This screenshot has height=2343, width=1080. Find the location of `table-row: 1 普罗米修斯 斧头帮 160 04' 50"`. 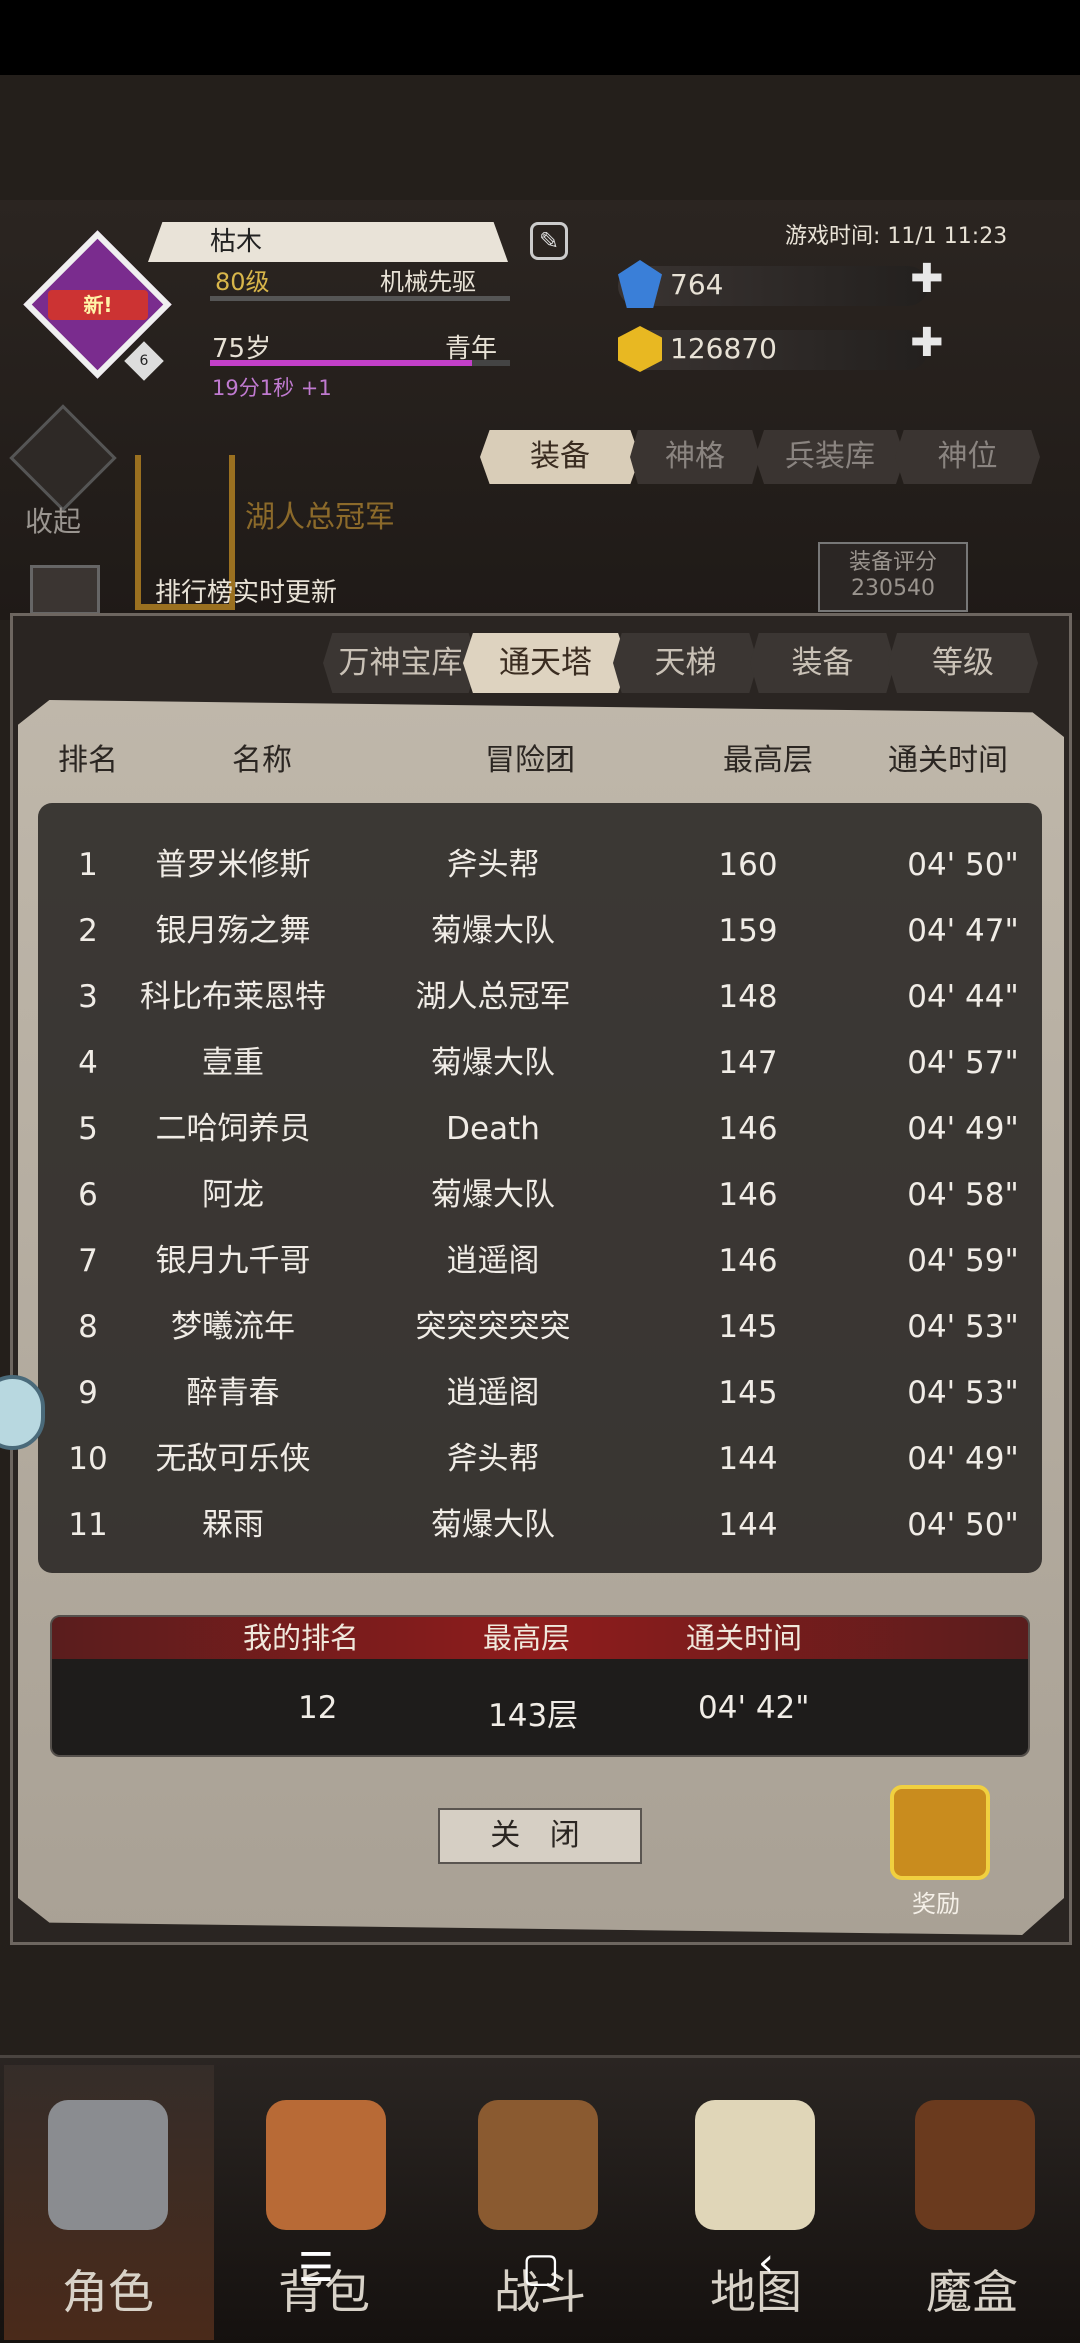

table-row: 1 普罗米修斯 斧头帮 160 04' 50" is located at coordinates (540, 865).